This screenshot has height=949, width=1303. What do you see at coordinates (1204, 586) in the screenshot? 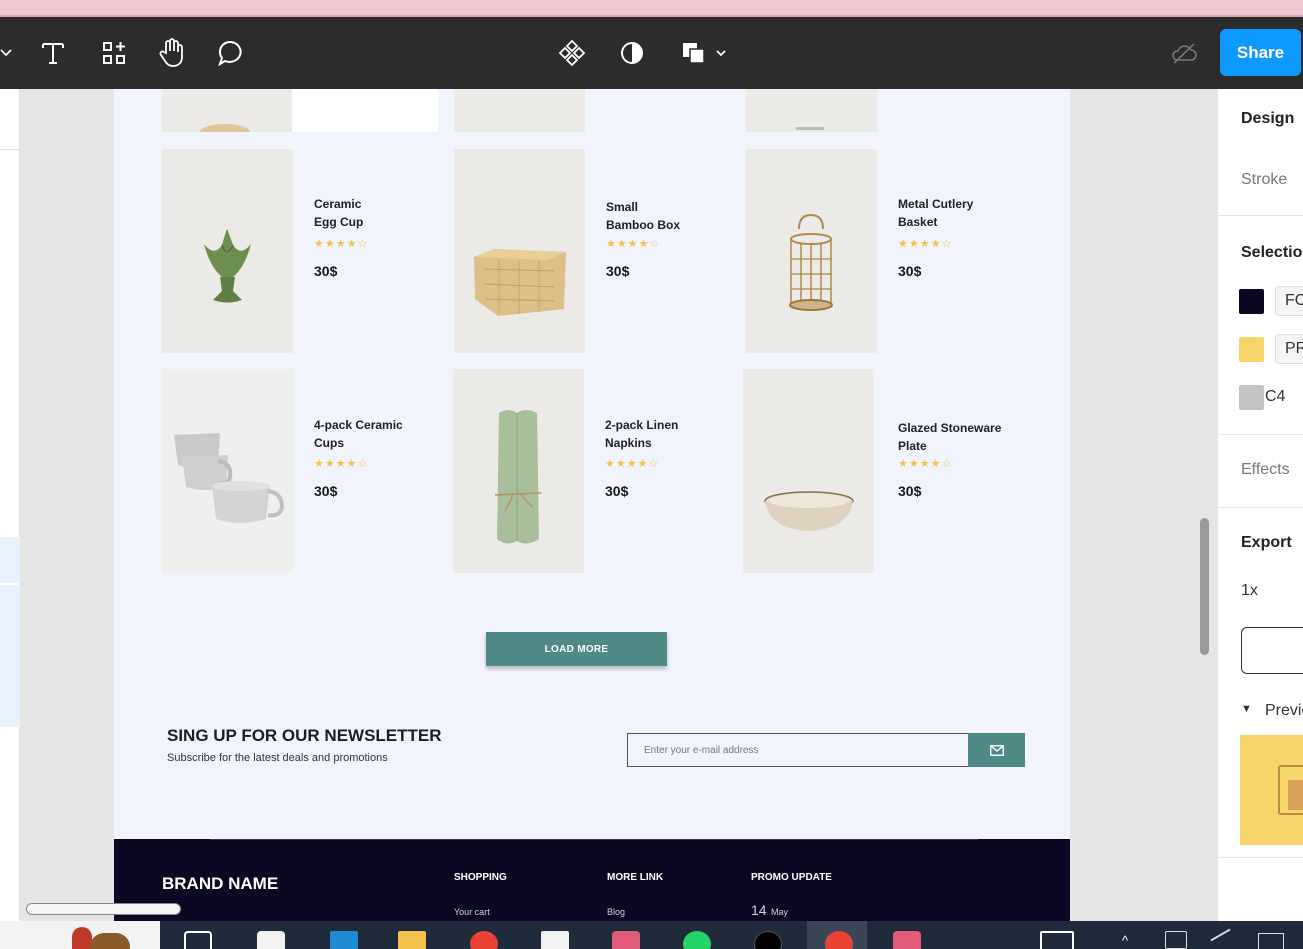
I see `vertical-scrollbar` at bounding box center [1204, 586].